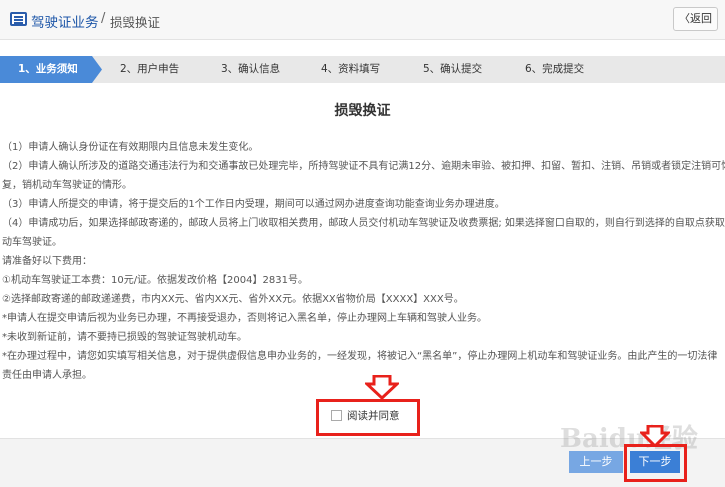 The height and width of the screenshot is (487, 725). What do you see at coordinates (155, 280) in the screenshot?
I see `fee-item: ①机动车驾驶证工本费：10元/证。依据发改价格【2004】2831号。` at bounding box center [155, 280].